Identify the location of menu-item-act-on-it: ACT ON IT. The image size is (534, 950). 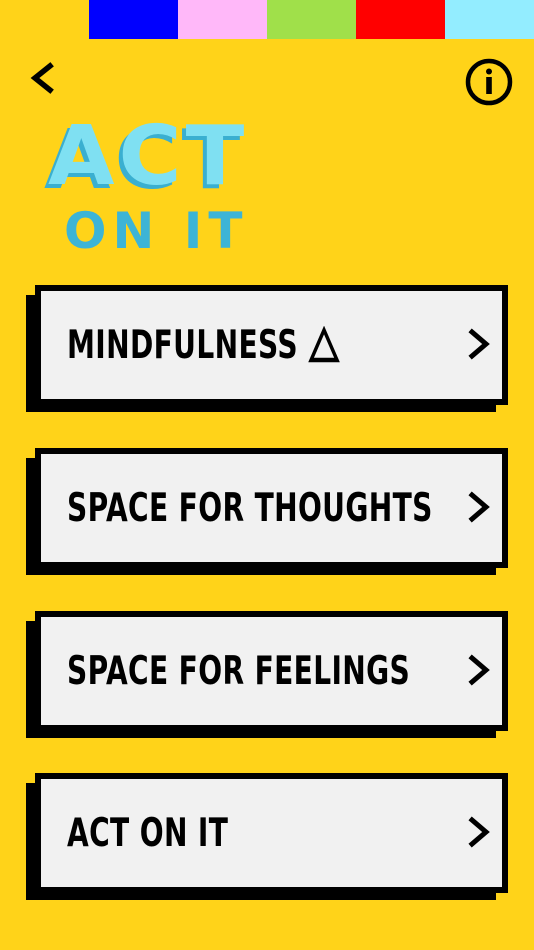
(267, 836).